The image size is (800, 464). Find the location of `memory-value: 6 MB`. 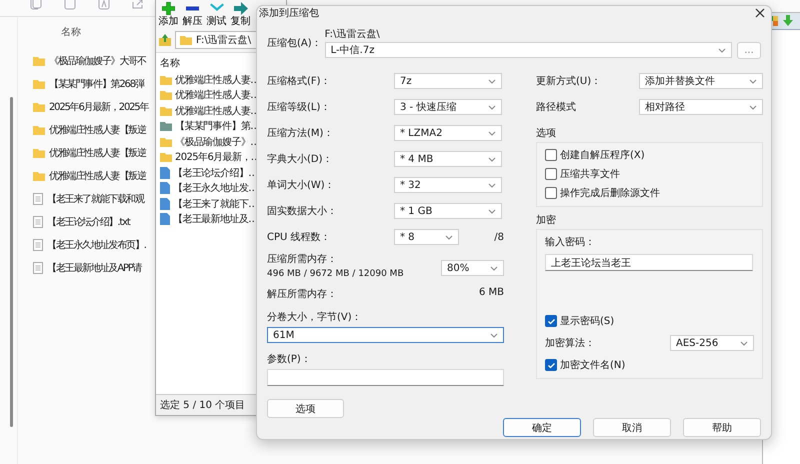

memory-value: 6 MB is located at coordinates (491, 293).